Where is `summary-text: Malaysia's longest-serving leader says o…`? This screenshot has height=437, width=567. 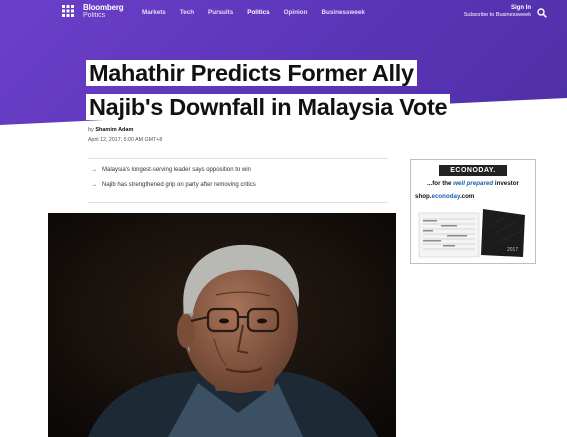 summary-text: Malaysia's longest-serving leader says o… is located at coordinates (176, 170).